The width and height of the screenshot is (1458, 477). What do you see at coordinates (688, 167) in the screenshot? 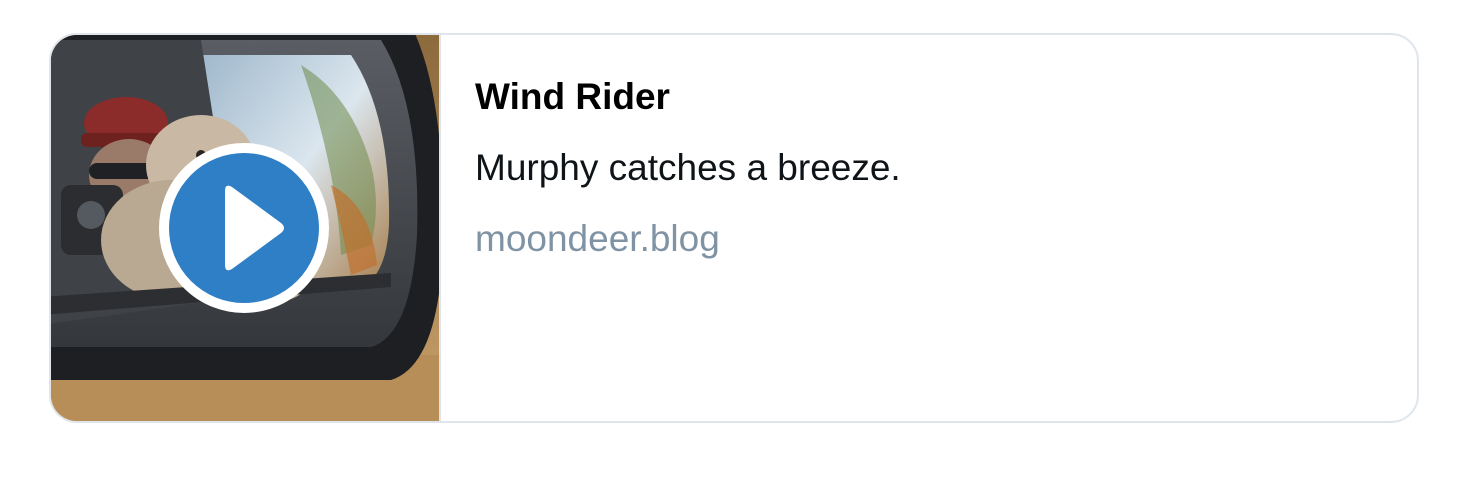
I see `card-description: Murphy catches a breeze.` at bounding box center [688, 167].